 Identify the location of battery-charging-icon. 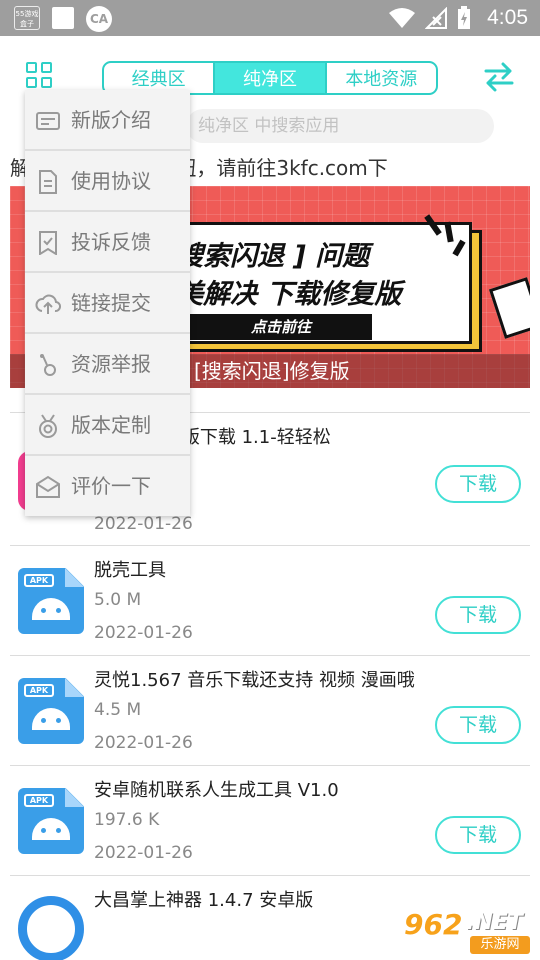
(464, 17).